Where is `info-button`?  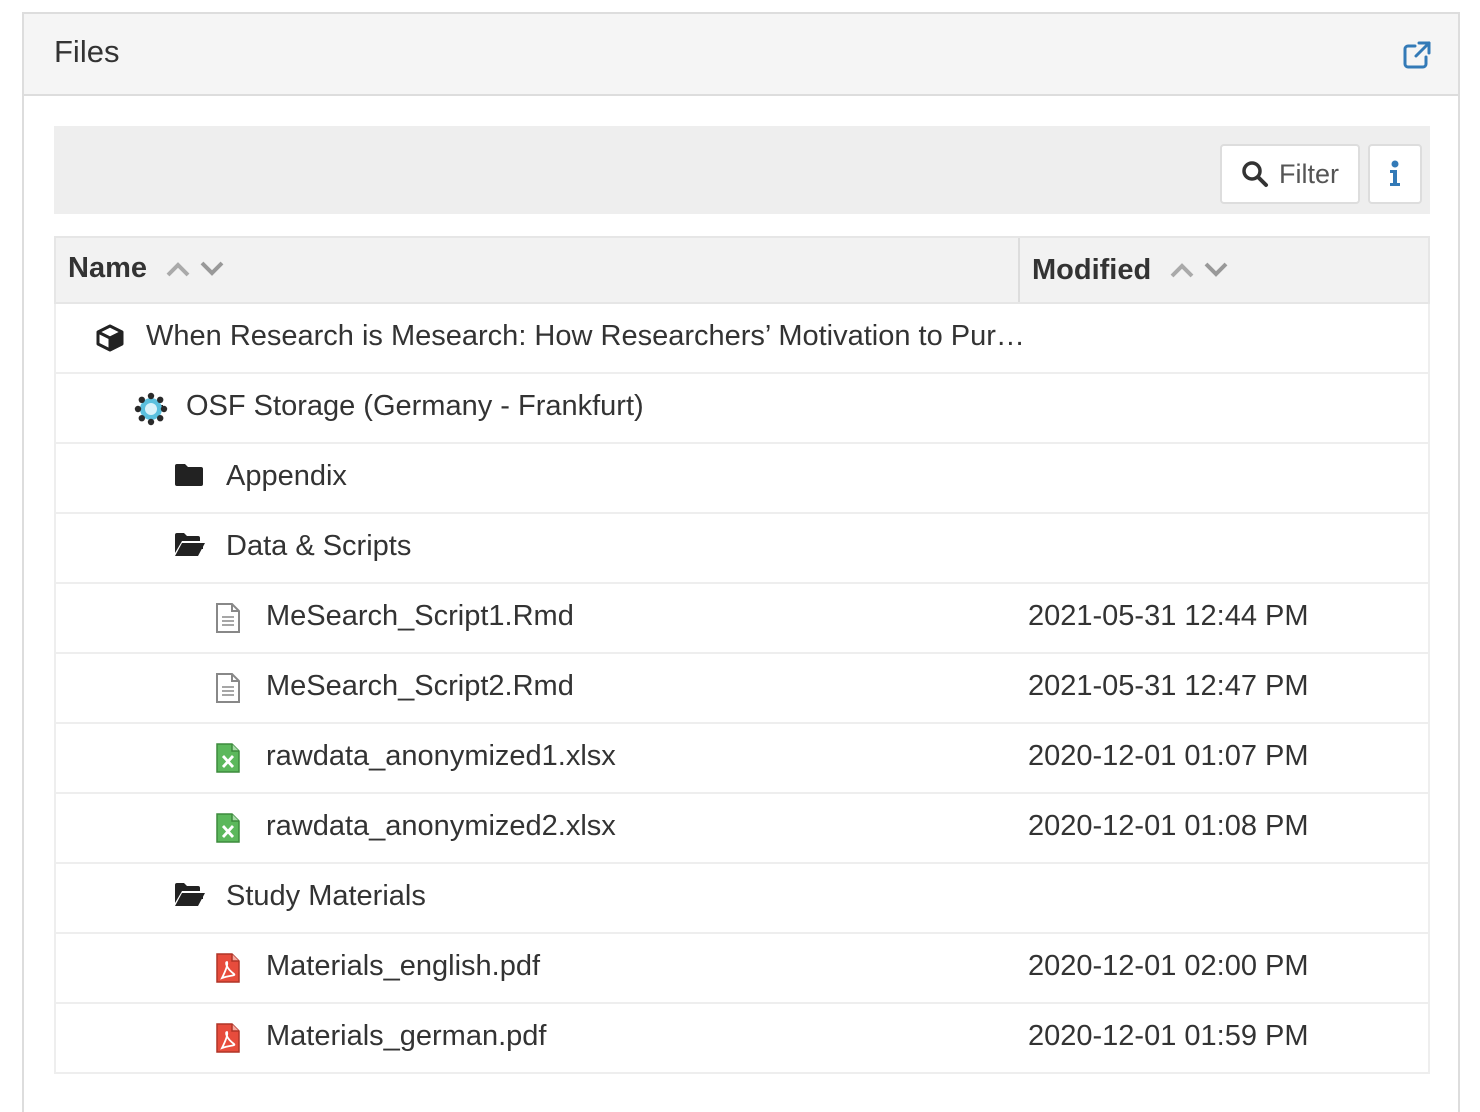 info-button is located at coordinates (1395, 174).